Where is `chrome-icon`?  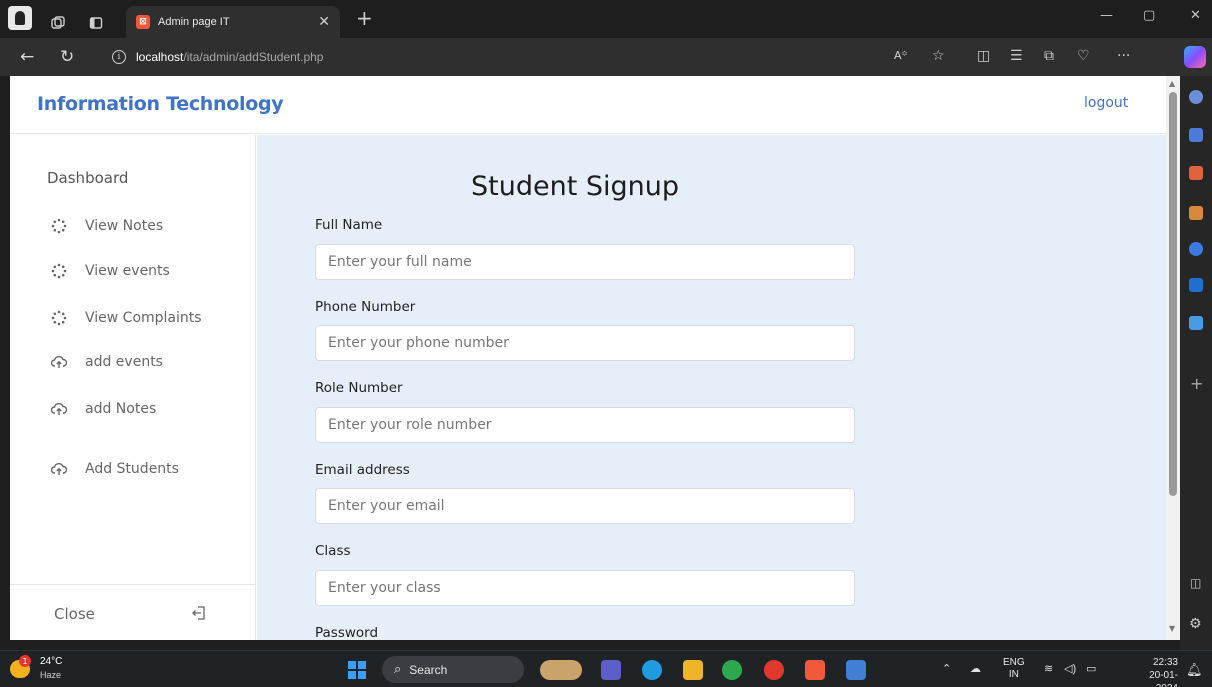
chrome-icon is located at coordinates (774, 670).